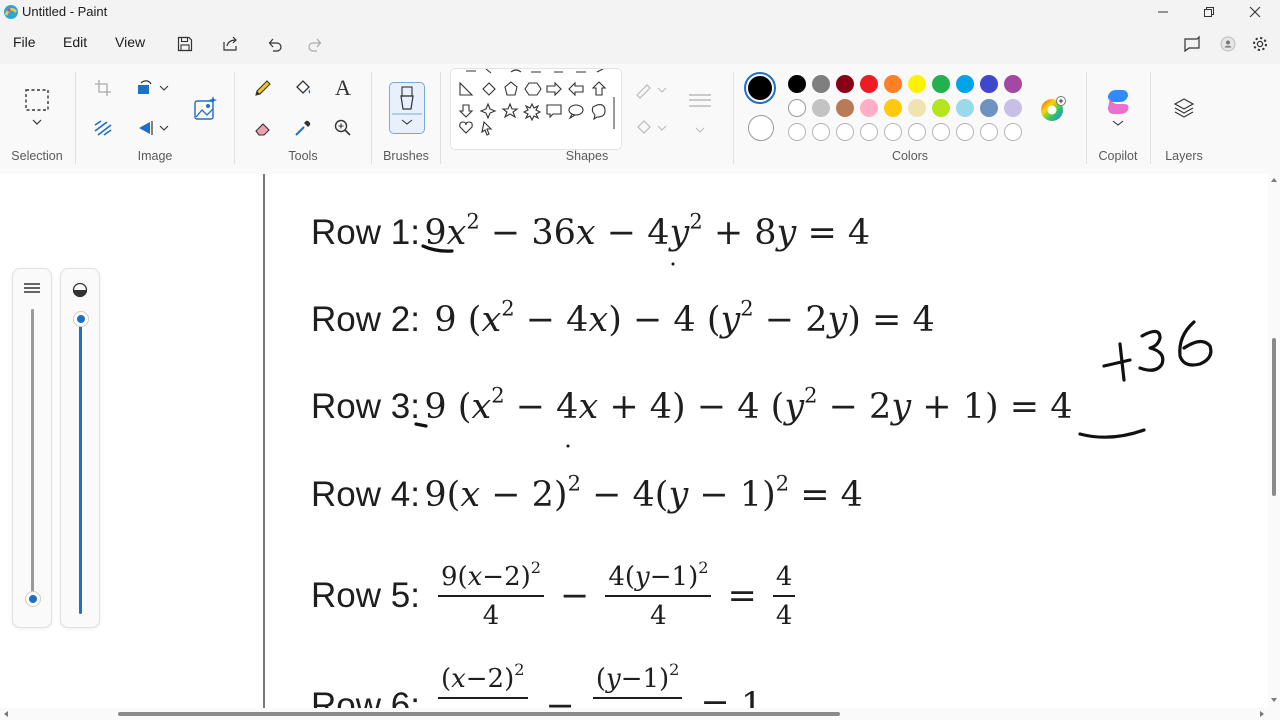 This screenshot has width=1280, height=720. I want to click on digit-six-stroke, so click(1195, 343).